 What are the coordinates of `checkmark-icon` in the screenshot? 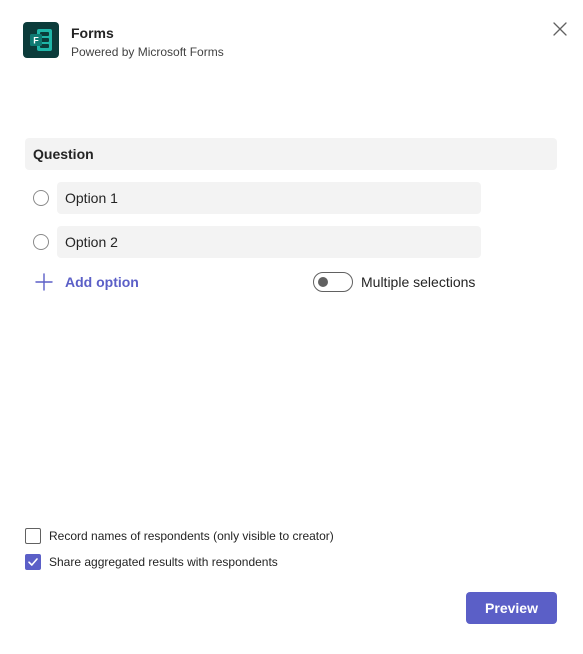 It's located at (33, 562).